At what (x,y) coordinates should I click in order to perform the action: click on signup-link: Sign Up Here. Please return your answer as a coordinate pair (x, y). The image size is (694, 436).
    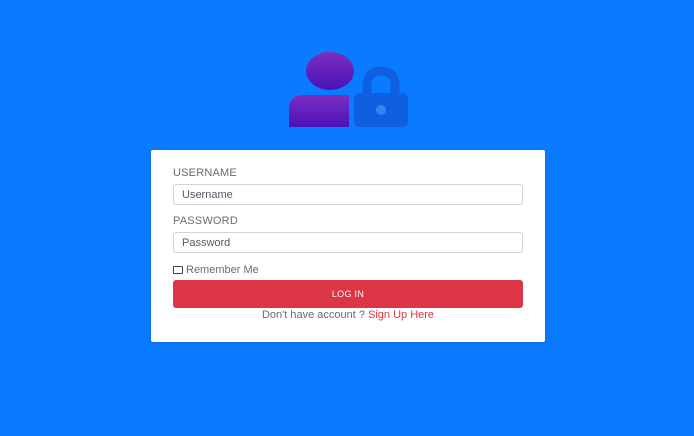
    Looking at the image, I should click on (401, 315).